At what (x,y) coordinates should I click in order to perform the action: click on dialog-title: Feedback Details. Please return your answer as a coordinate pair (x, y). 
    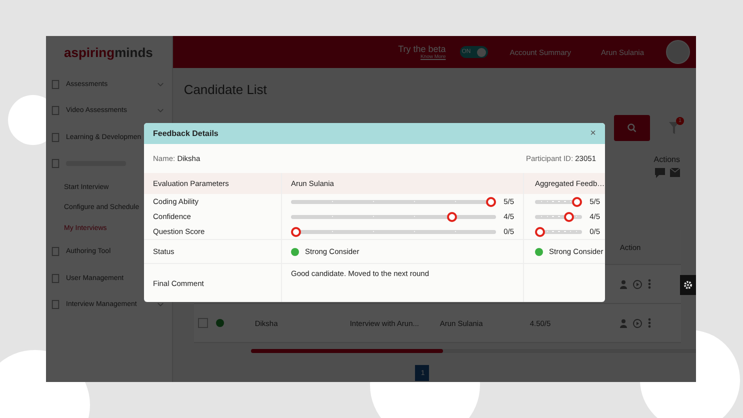
    Looking at the image, I should click on (185, 133).